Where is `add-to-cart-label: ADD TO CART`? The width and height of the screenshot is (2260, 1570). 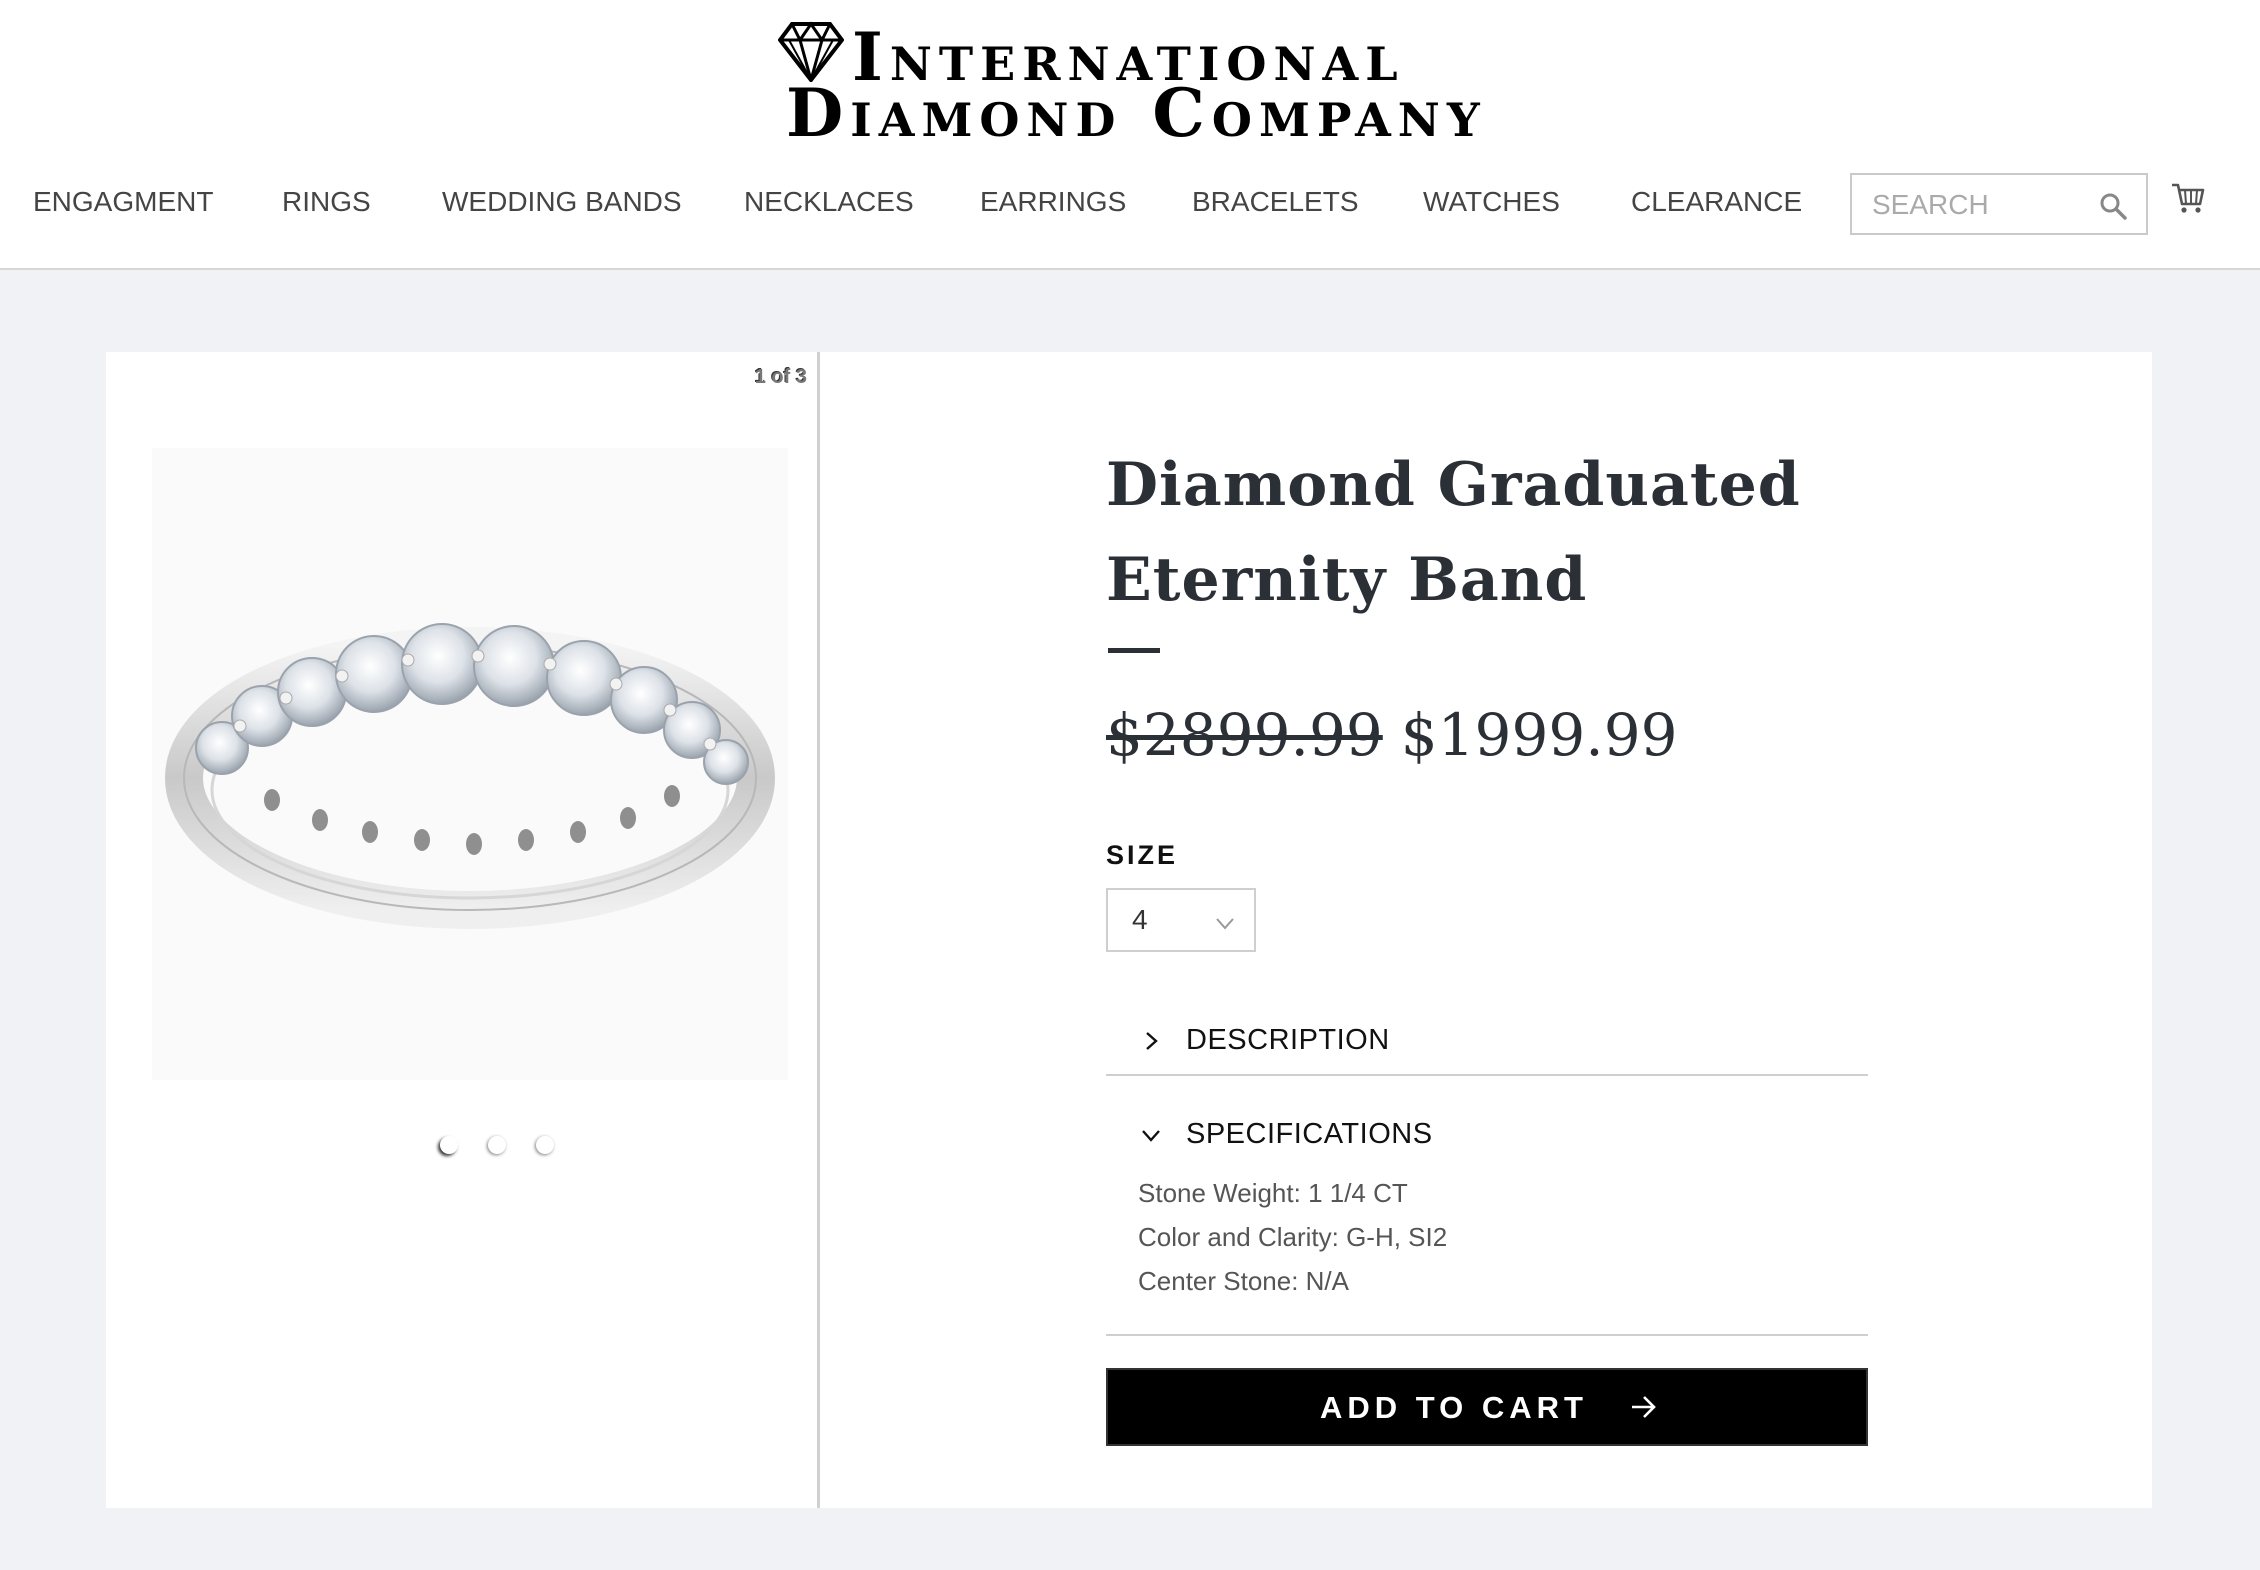
add-to-cart-label: ADD TO CART is located at coordinates (1454, 1407).